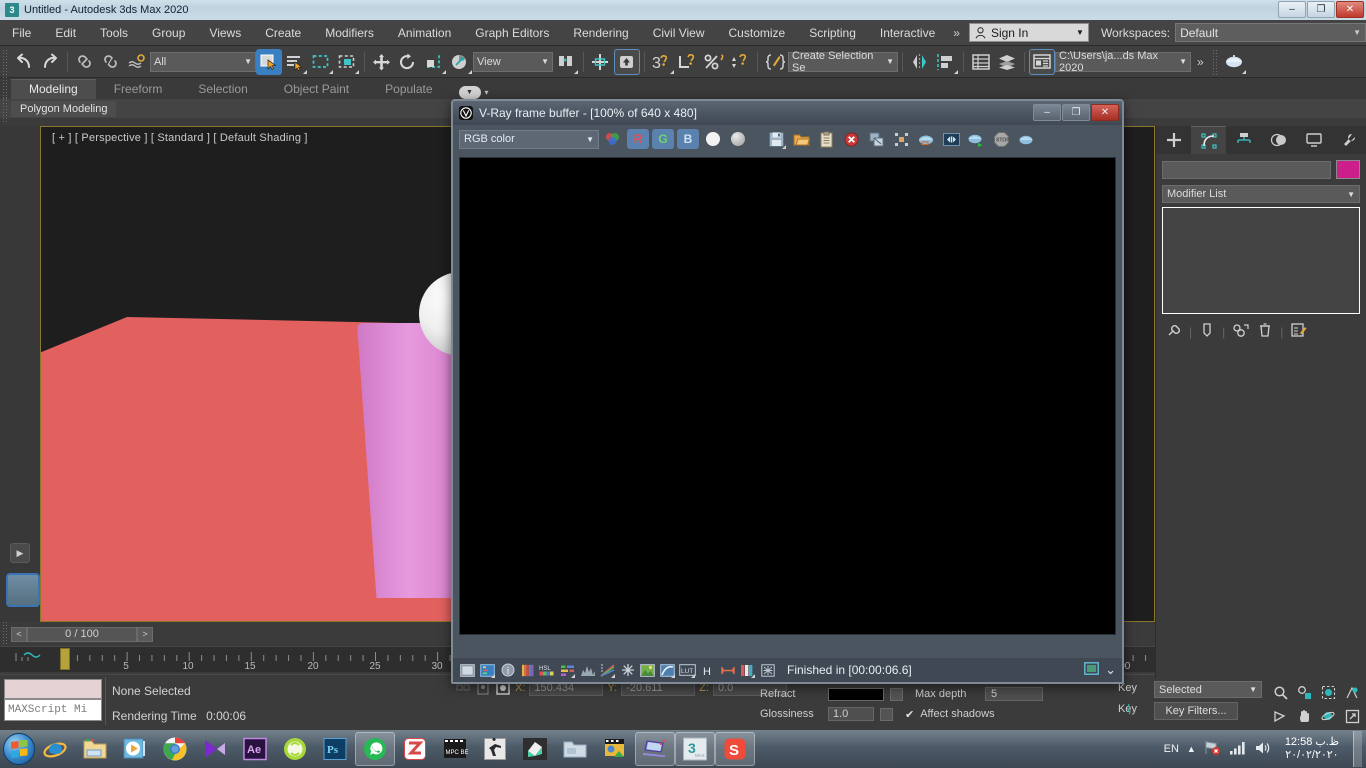 This screenshot has width=1366, height=768. Describe the element at coordinates (1352, 716) in the screenshot. I see `maximize-viewport-toggle-icon` at that location.